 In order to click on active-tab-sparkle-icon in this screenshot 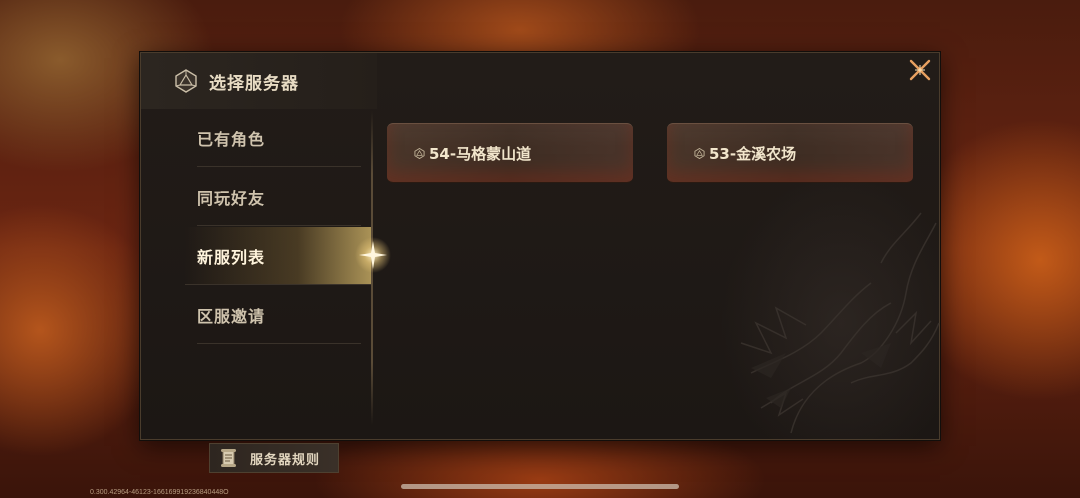, I will do `click(373, 255)`.